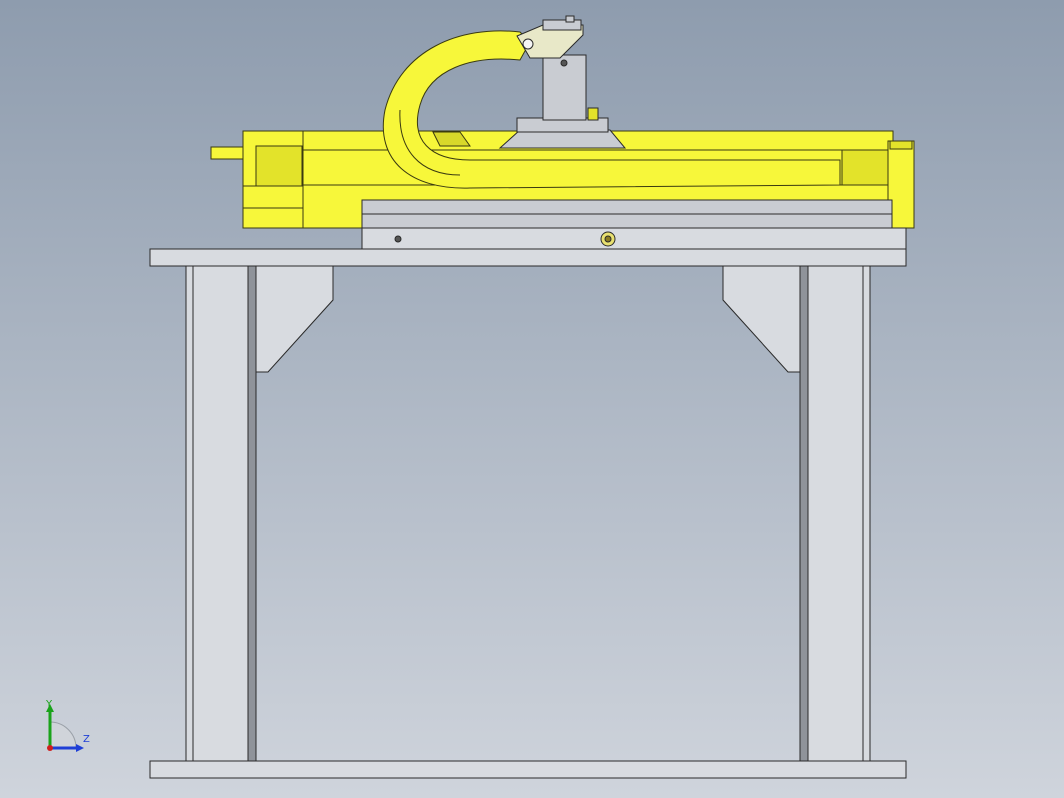  What do you see at coordinates (63, 735) in the screenshot?
I see `triad-quadrant` at bounding box center [63, 735].